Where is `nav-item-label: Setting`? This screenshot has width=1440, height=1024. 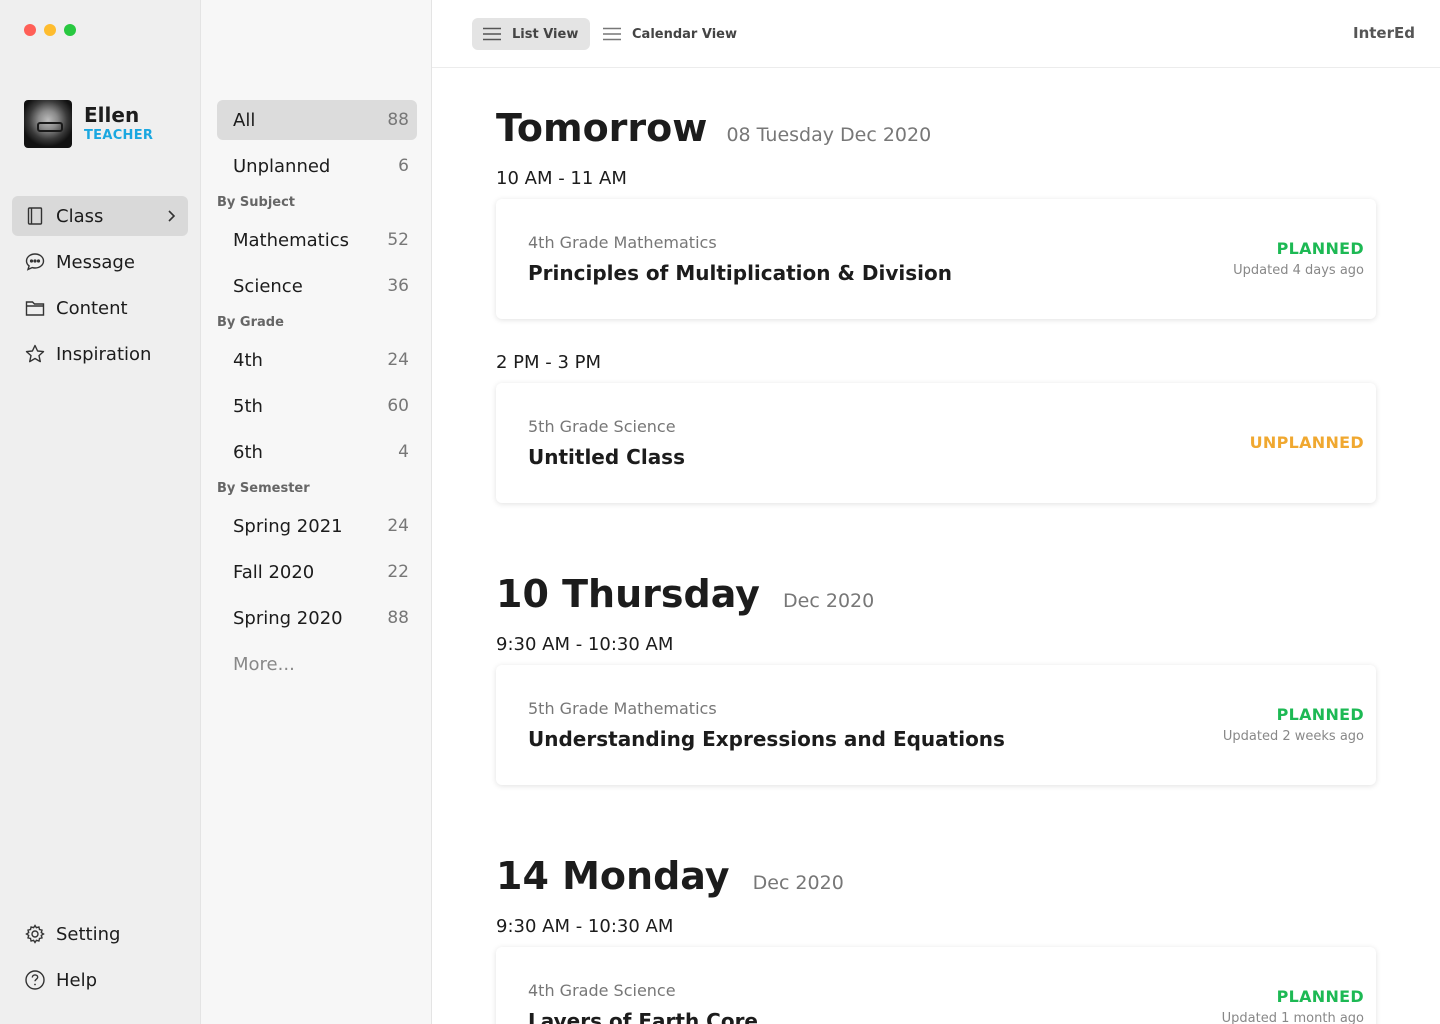
nav-item-label: Setting is located at coordinates (88, 934).